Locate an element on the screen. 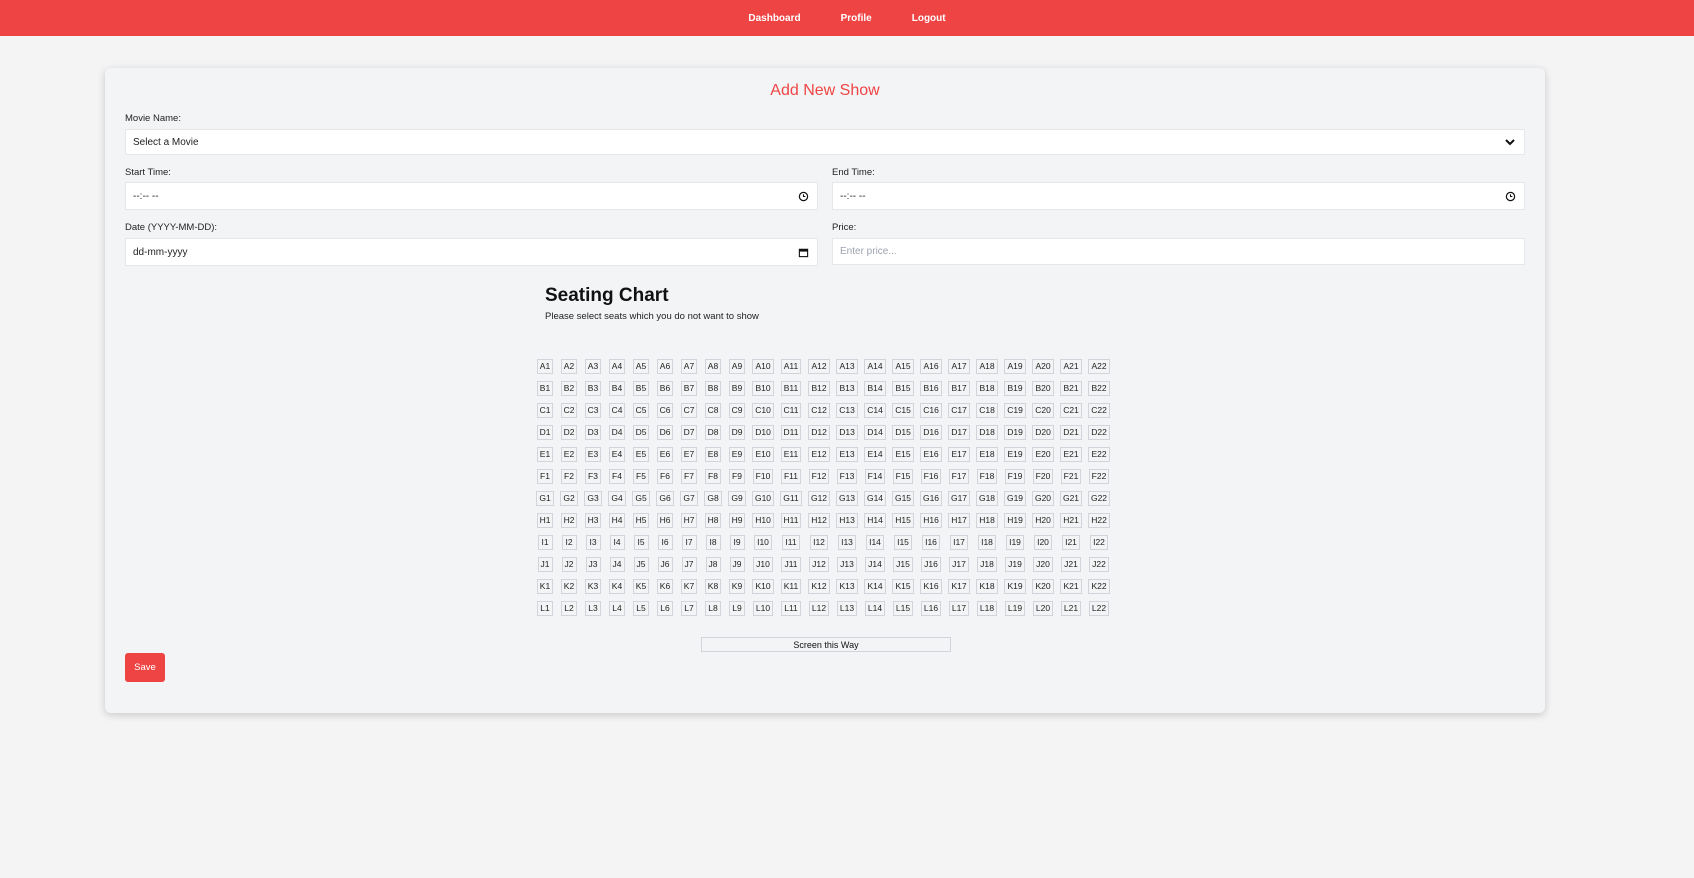  seat: C2 is located at coordinates (569, 410).